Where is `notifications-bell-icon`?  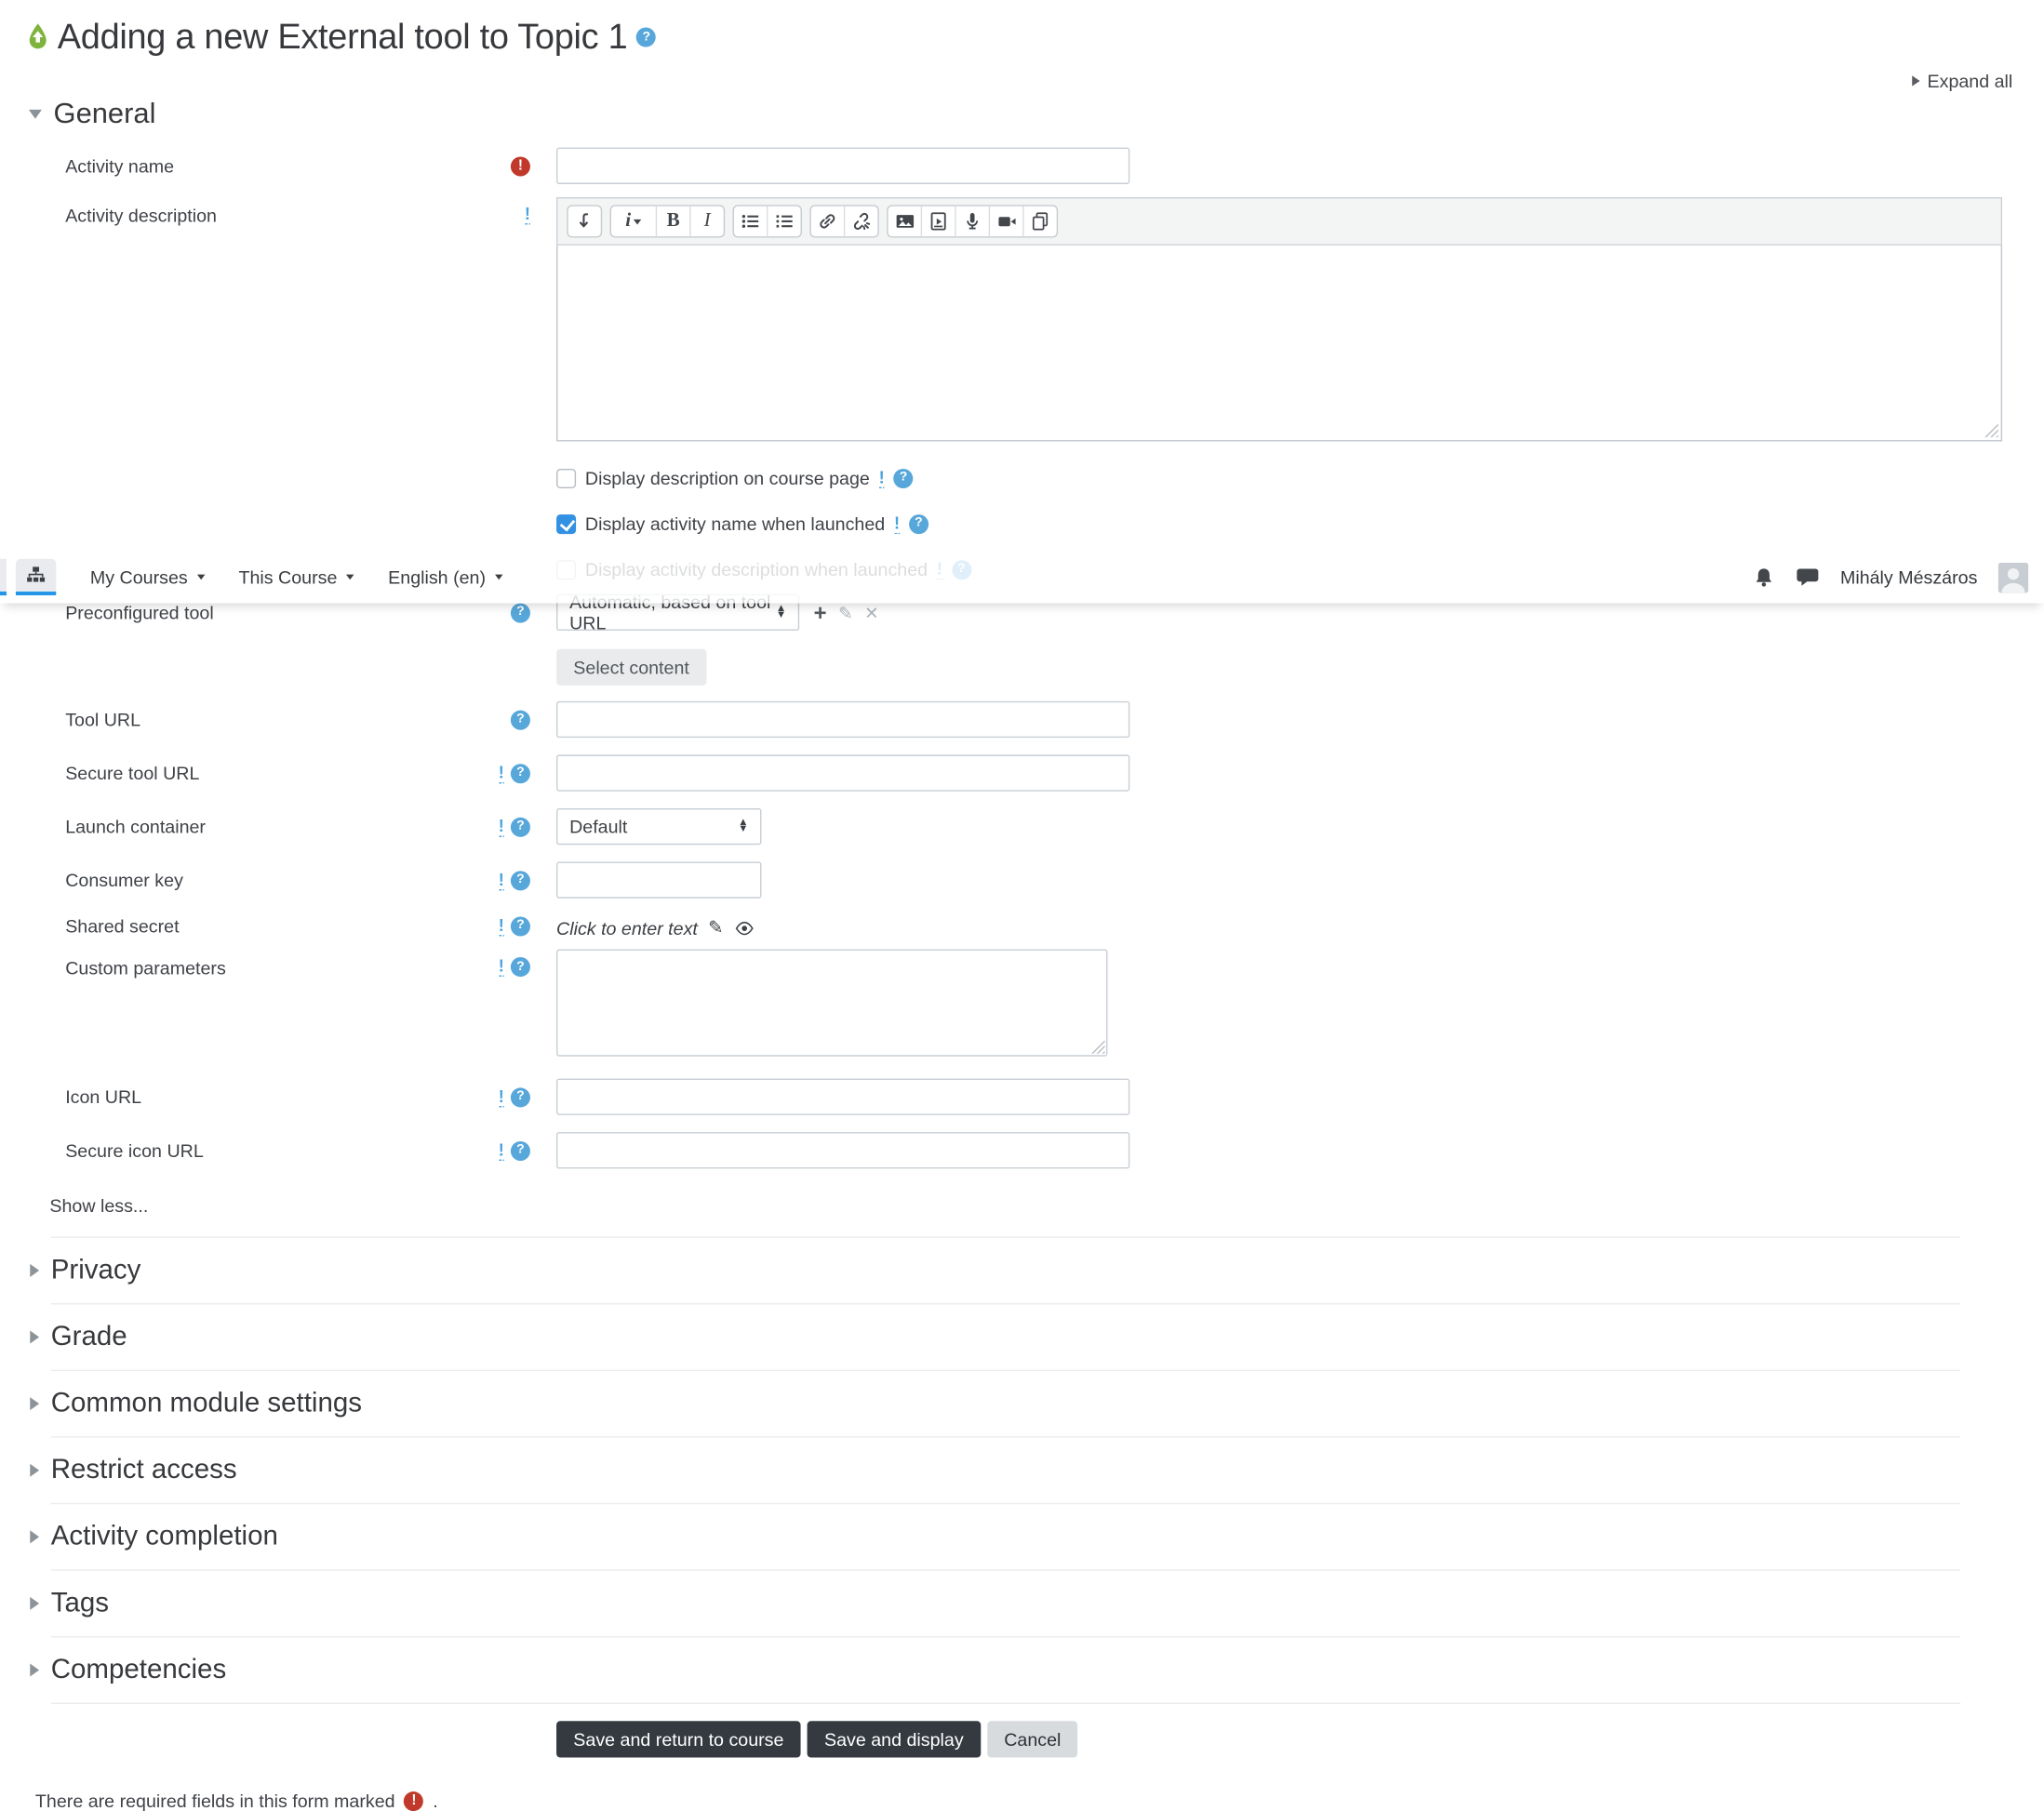 notifications-bell-icon is located at coordinates (1764, 577).